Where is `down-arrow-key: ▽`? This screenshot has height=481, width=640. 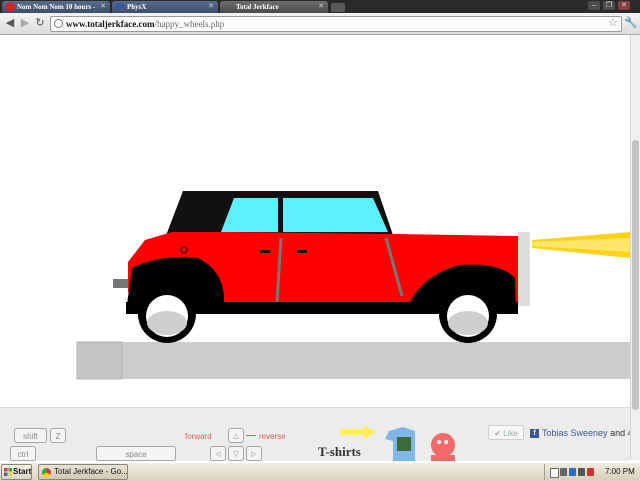
down-arrow-key: ▽ is located at coordinates (236, 453).